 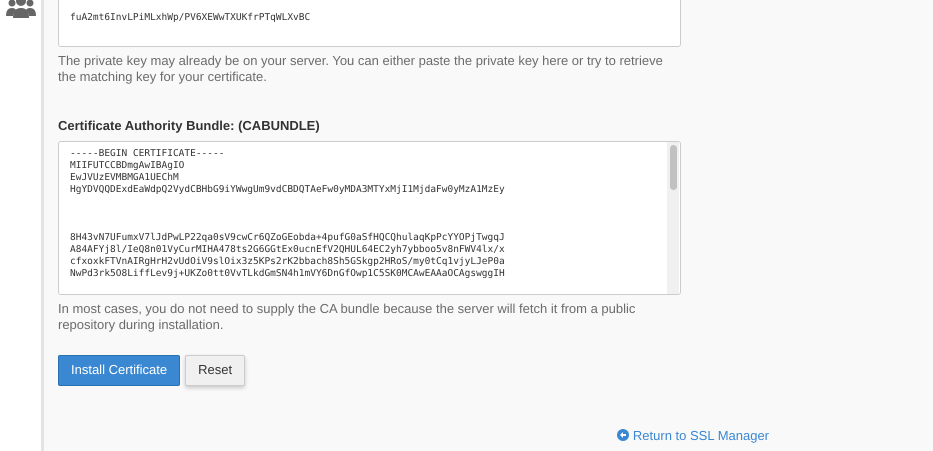 What do you see at coordinates (119, 370) in the screenshot?
I see `install-button: Install Certificate` at bounding box center [119, 370].